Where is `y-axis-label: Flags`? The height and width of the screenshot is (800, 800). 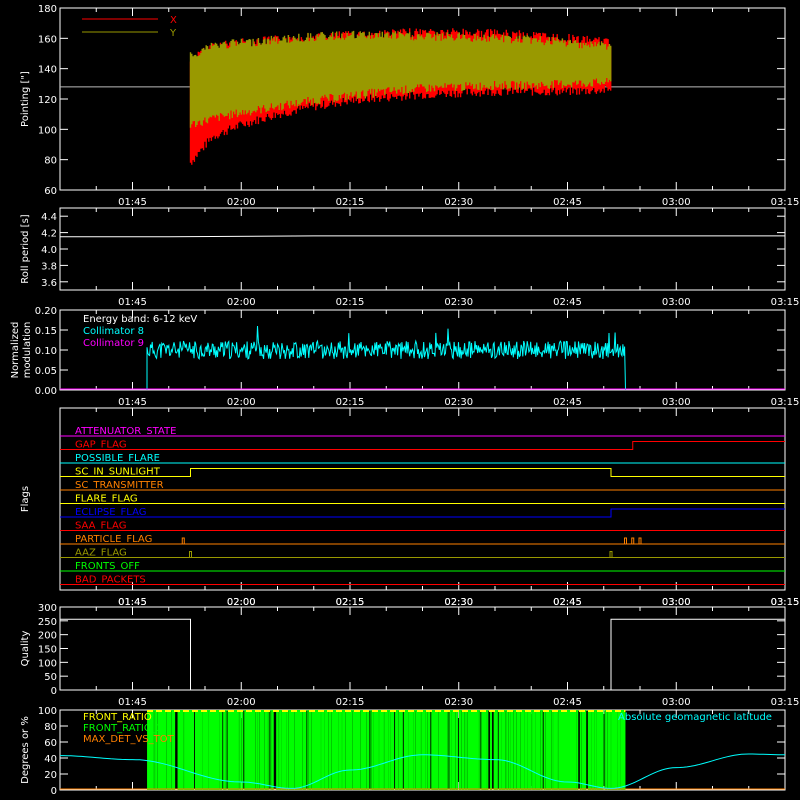 y-axis-label: Flags is located at coordinates (25, 499).